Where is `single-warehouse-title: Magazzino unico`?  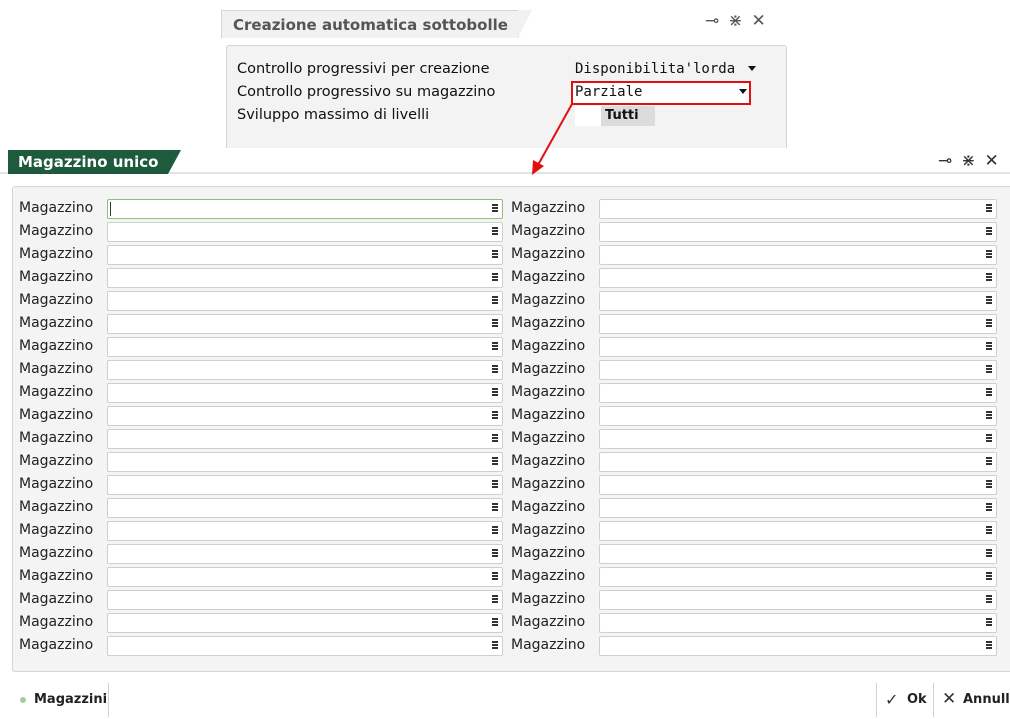 single-warehouse-title: Magazzino unico is located at coordinates (88, 162).